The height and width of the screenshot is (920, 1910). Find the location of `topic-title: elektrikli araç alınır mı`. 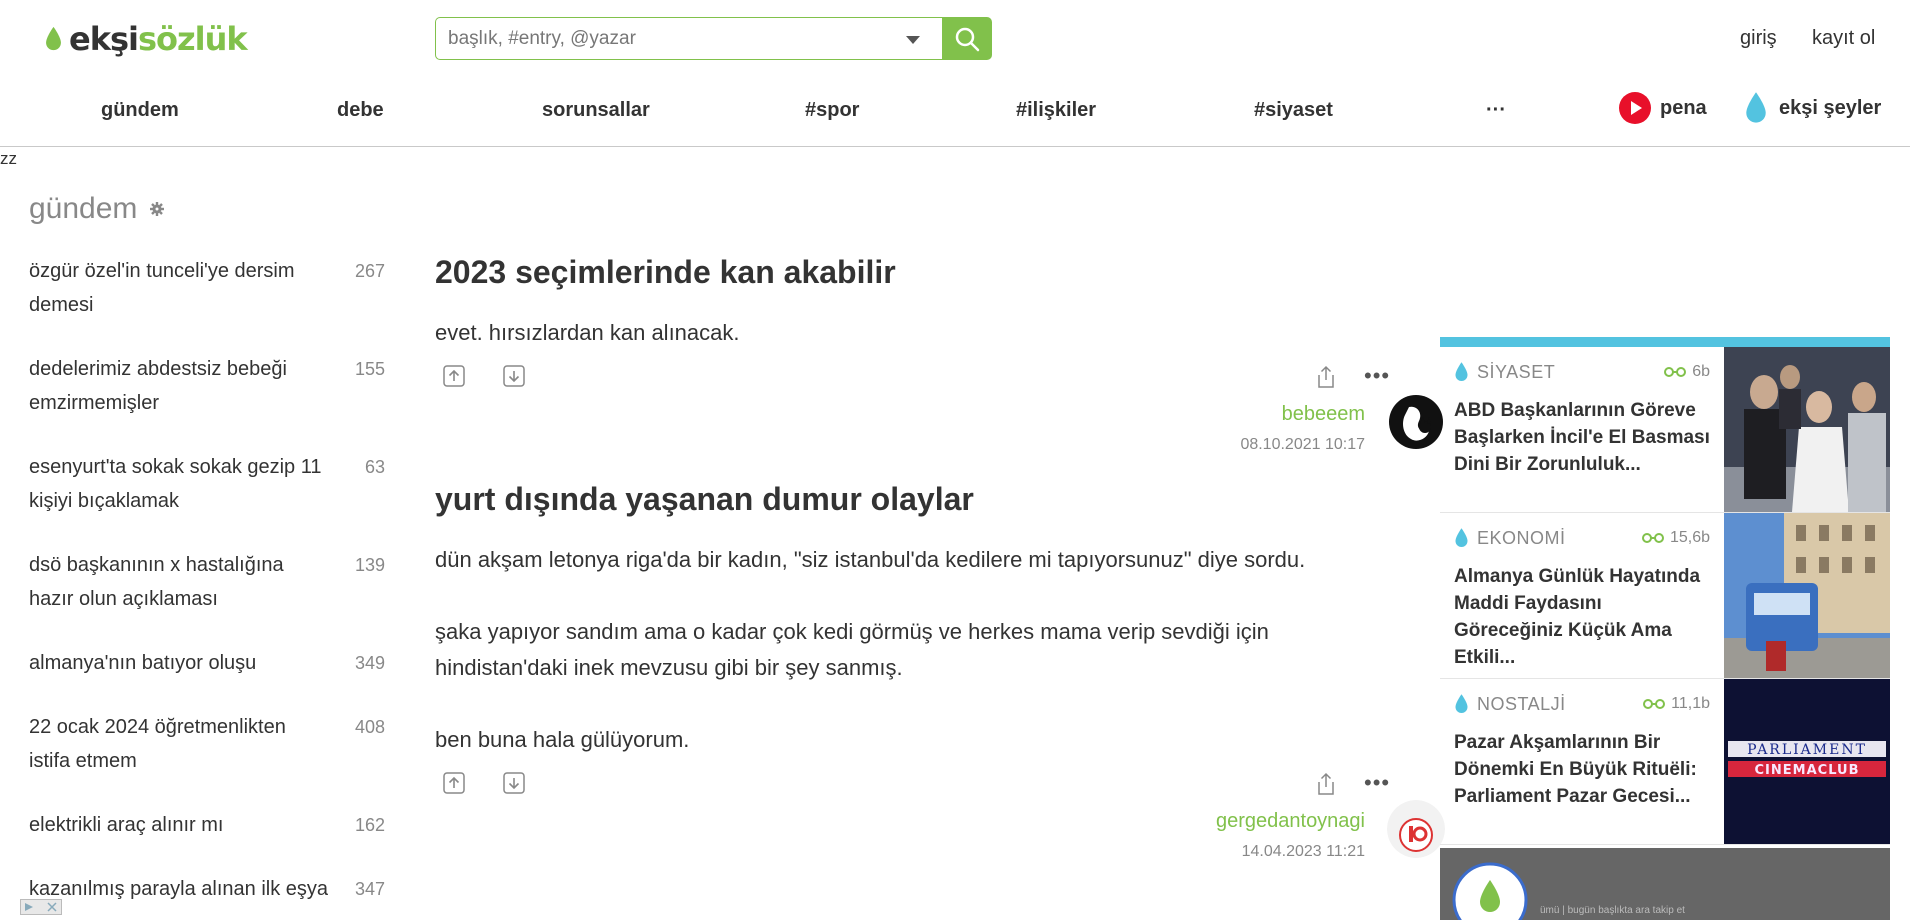

topic-title: elektrikli araç alınır mı is located at coordinates (126, 825).